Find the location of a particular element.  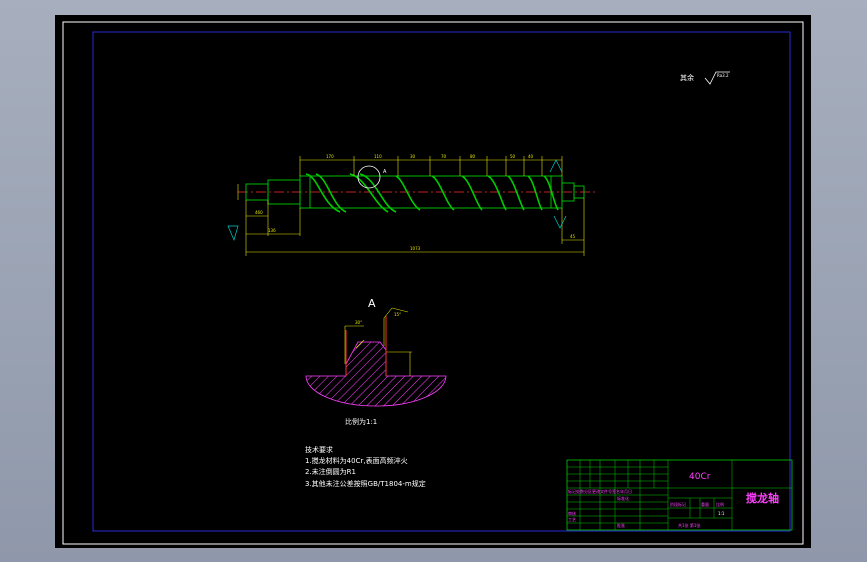

tech-item-3: 3.其他未注公差按照GB/T1804-m规定 is located at coordinates (365, 483).